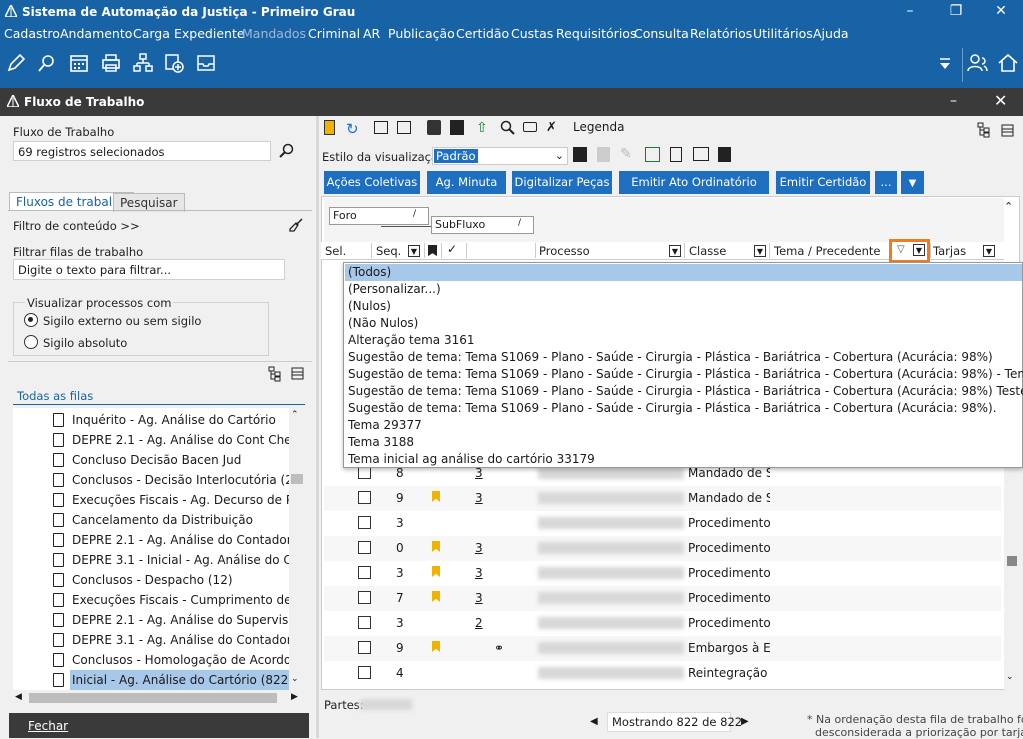 This screenshot has height=739, width=1023. What do you see at coordinates (1007, 132) in the screenshot?
I see `list-view-icon` at bounding box center [1007, 132].